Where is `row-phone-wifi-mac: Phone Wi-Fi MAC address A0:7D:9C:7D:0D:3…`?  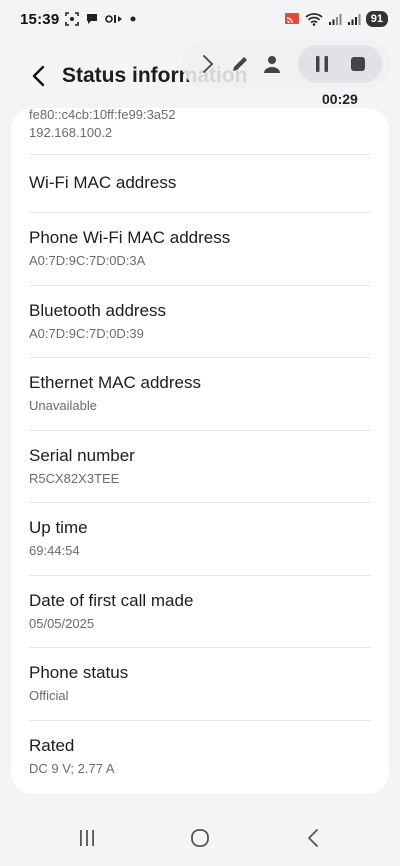
row-phone-wifi-mac: Phone Wi-Fi MAC address A0:7D:9C:7D:0D:3… is located at coordinates (200, 248).